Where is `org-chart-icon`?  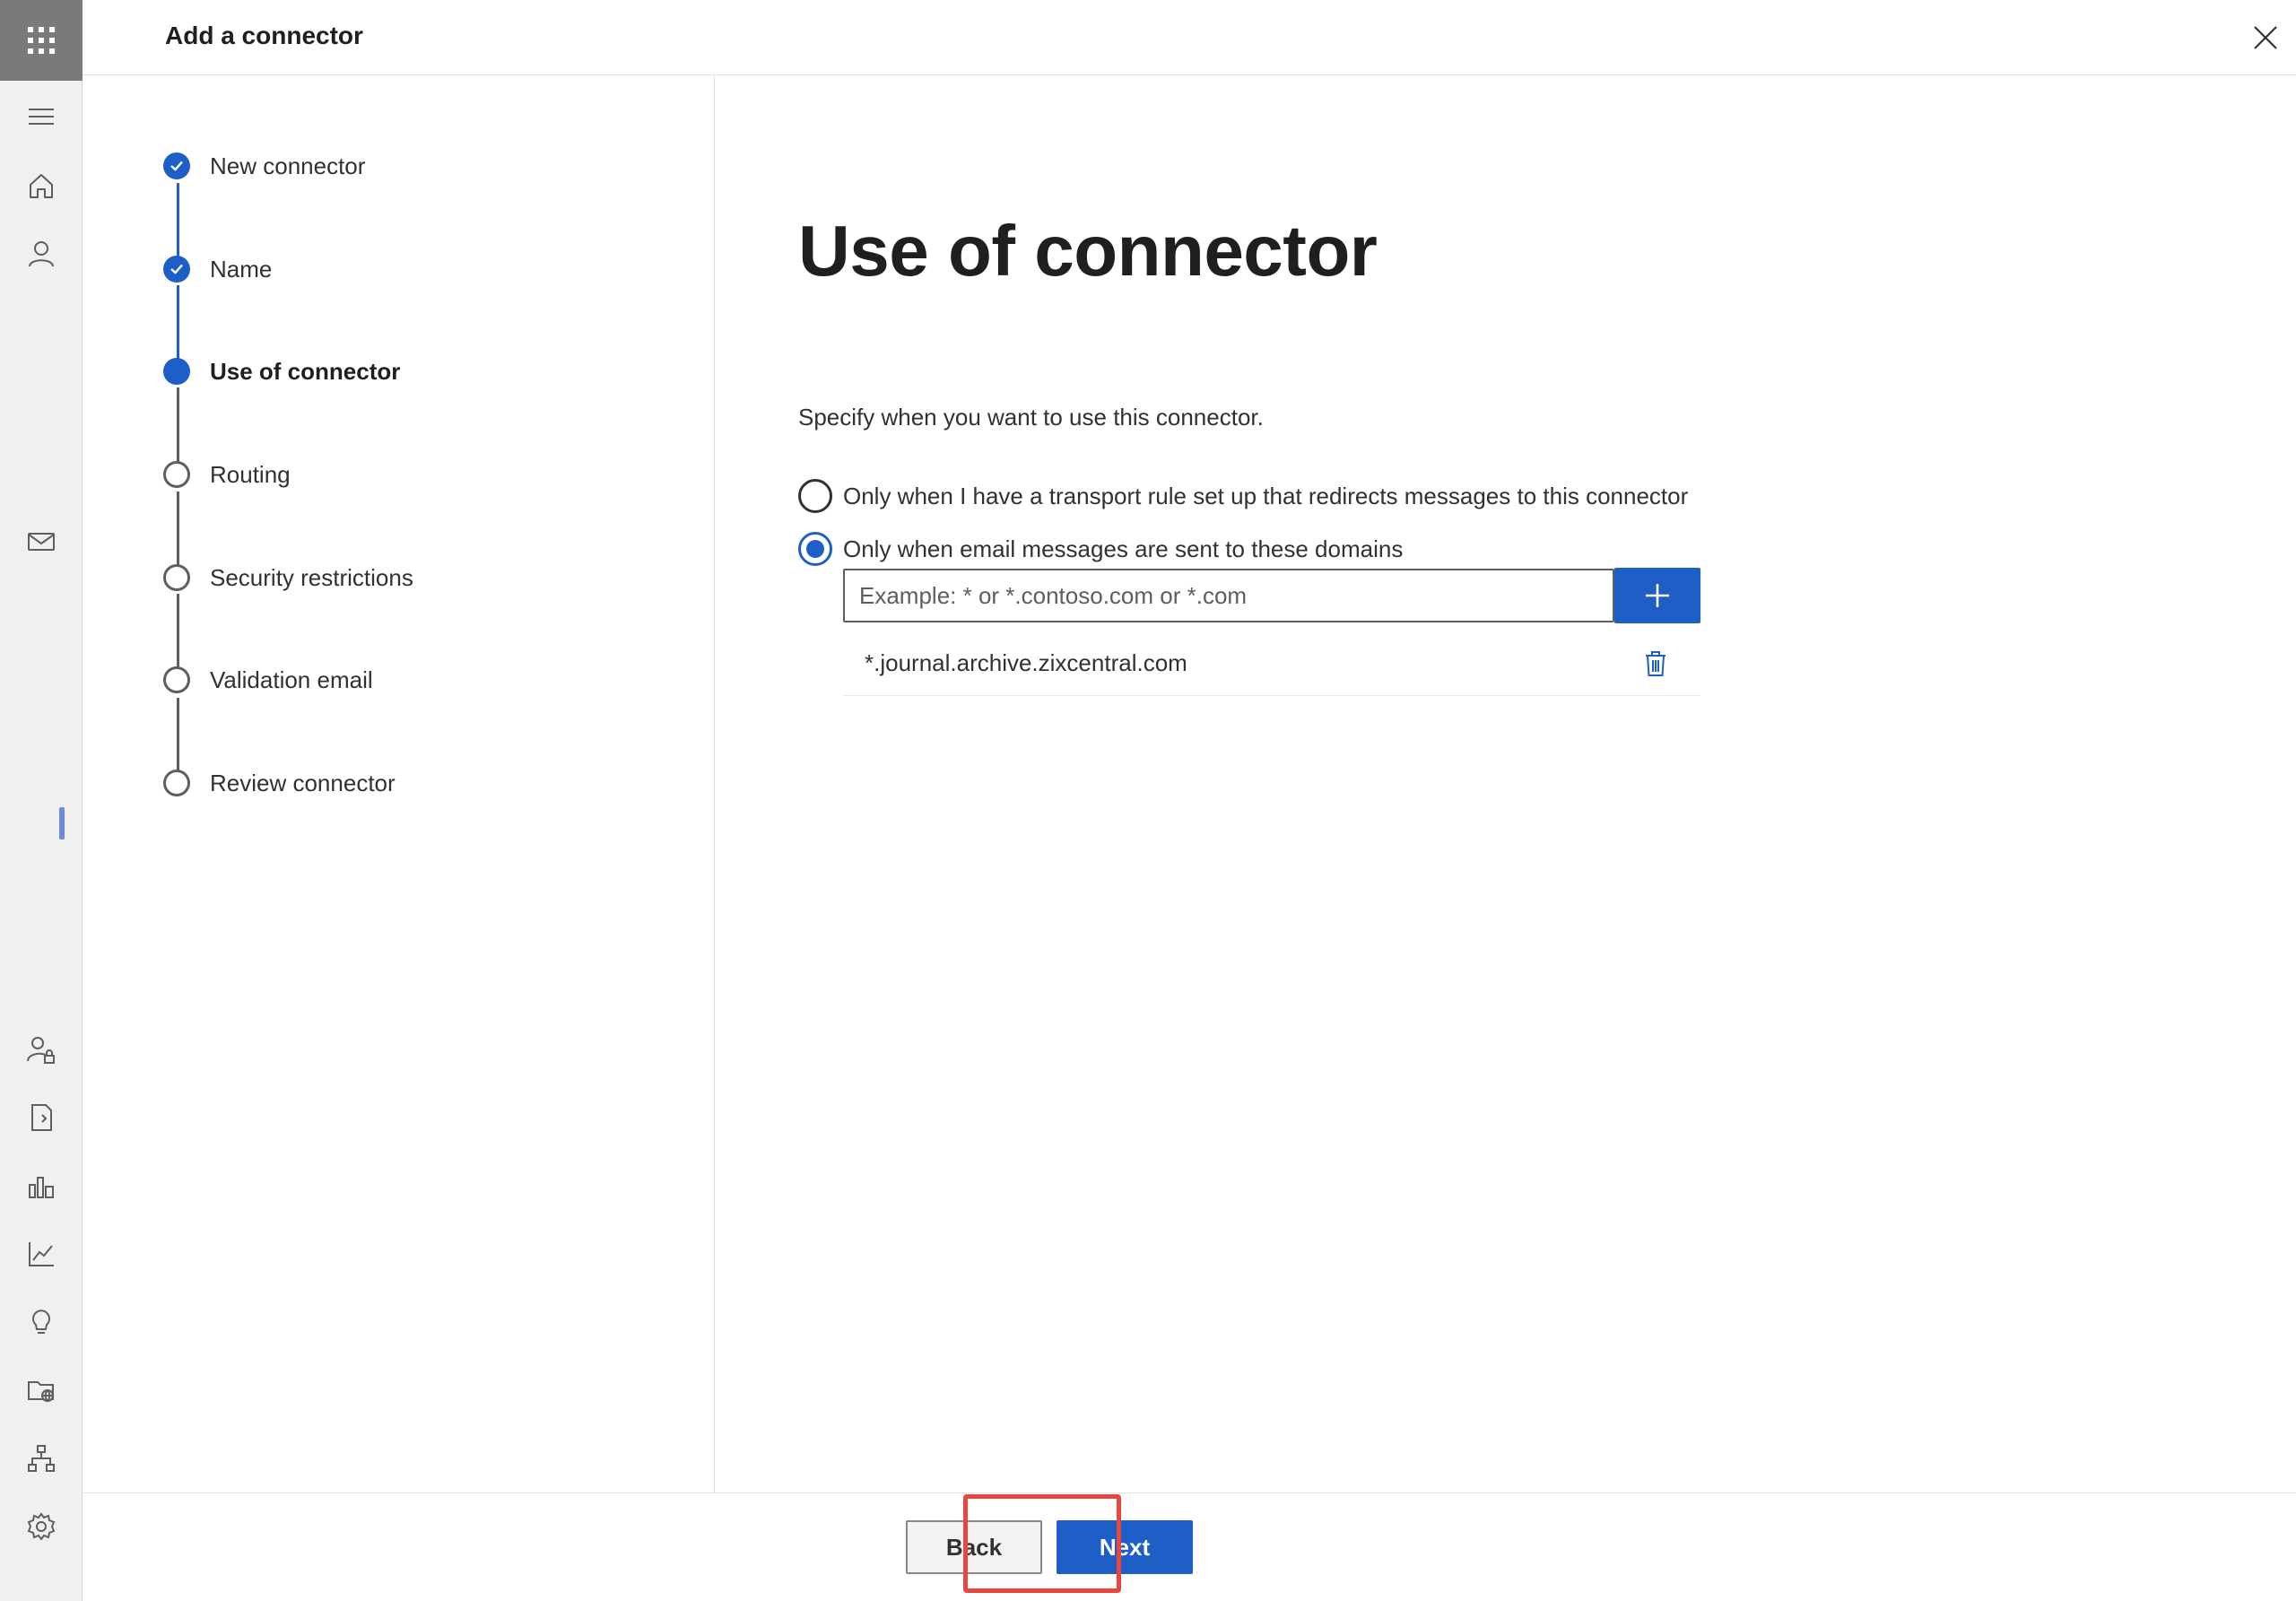 org-chart-icon is located at coordinates (41, 1458).